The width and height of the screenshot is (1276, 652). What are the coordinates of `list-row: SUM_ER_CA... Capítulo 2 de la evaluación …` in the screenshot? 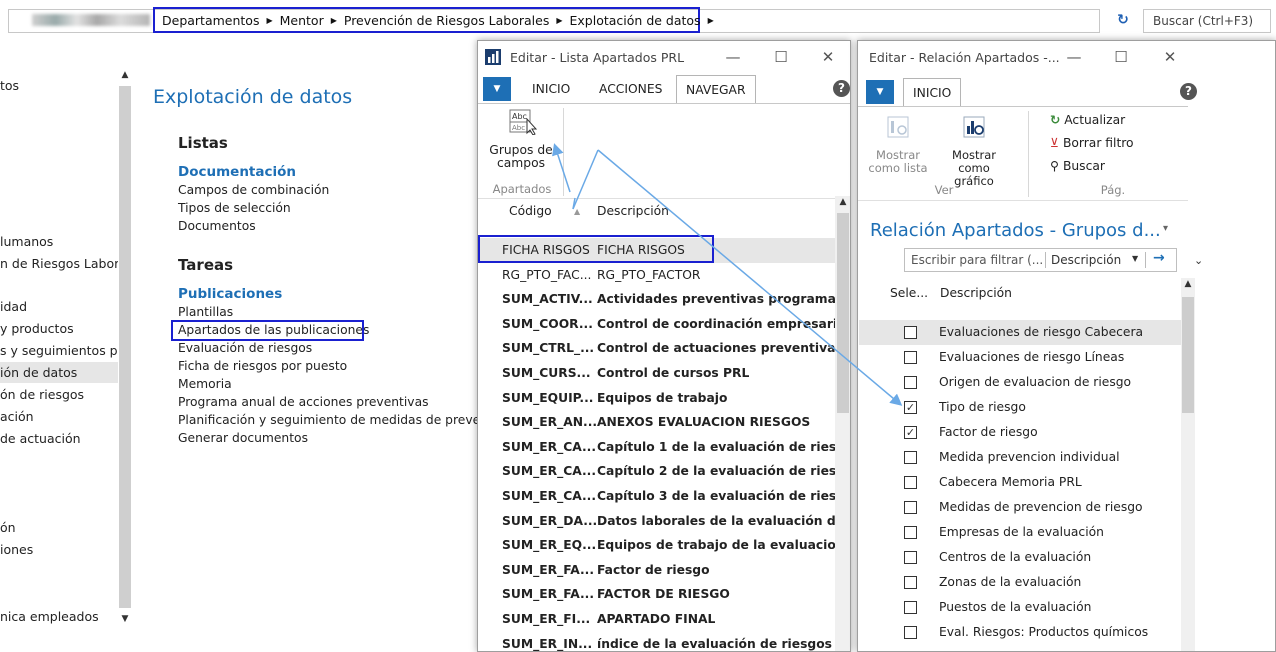 It's located at (657, 471).